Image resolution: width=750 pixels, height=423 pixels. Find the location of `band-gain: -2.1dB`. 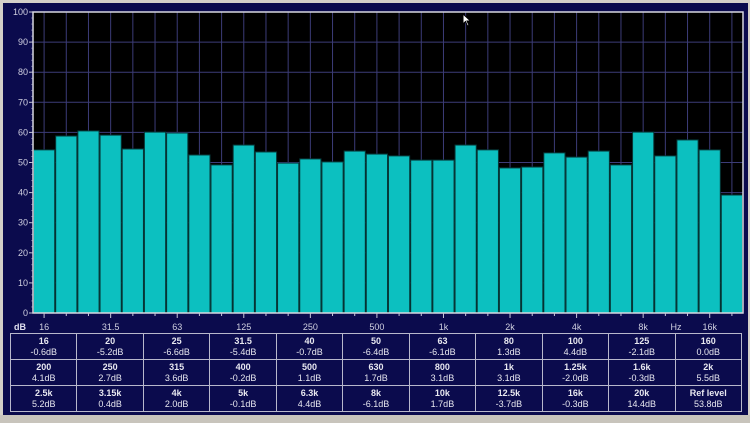

band-gain: -2.1dB is located at coordinates (642, 351).